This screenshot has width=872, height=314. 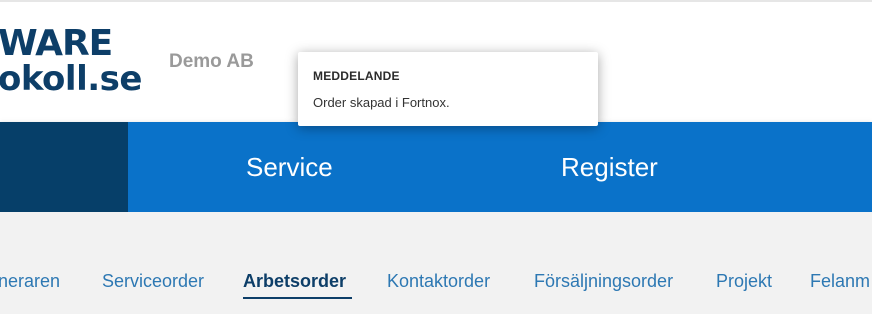 What do you see at coordinates (744, 281) in the screenshot?
I see `sub-nav-item-projekt: Projekt` at bounding box center [744, 281].